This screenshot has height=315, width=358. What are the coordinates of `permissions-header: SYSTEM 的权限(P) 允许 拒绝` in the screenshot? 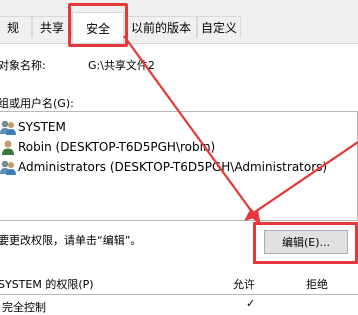 It's located at (179, 284).